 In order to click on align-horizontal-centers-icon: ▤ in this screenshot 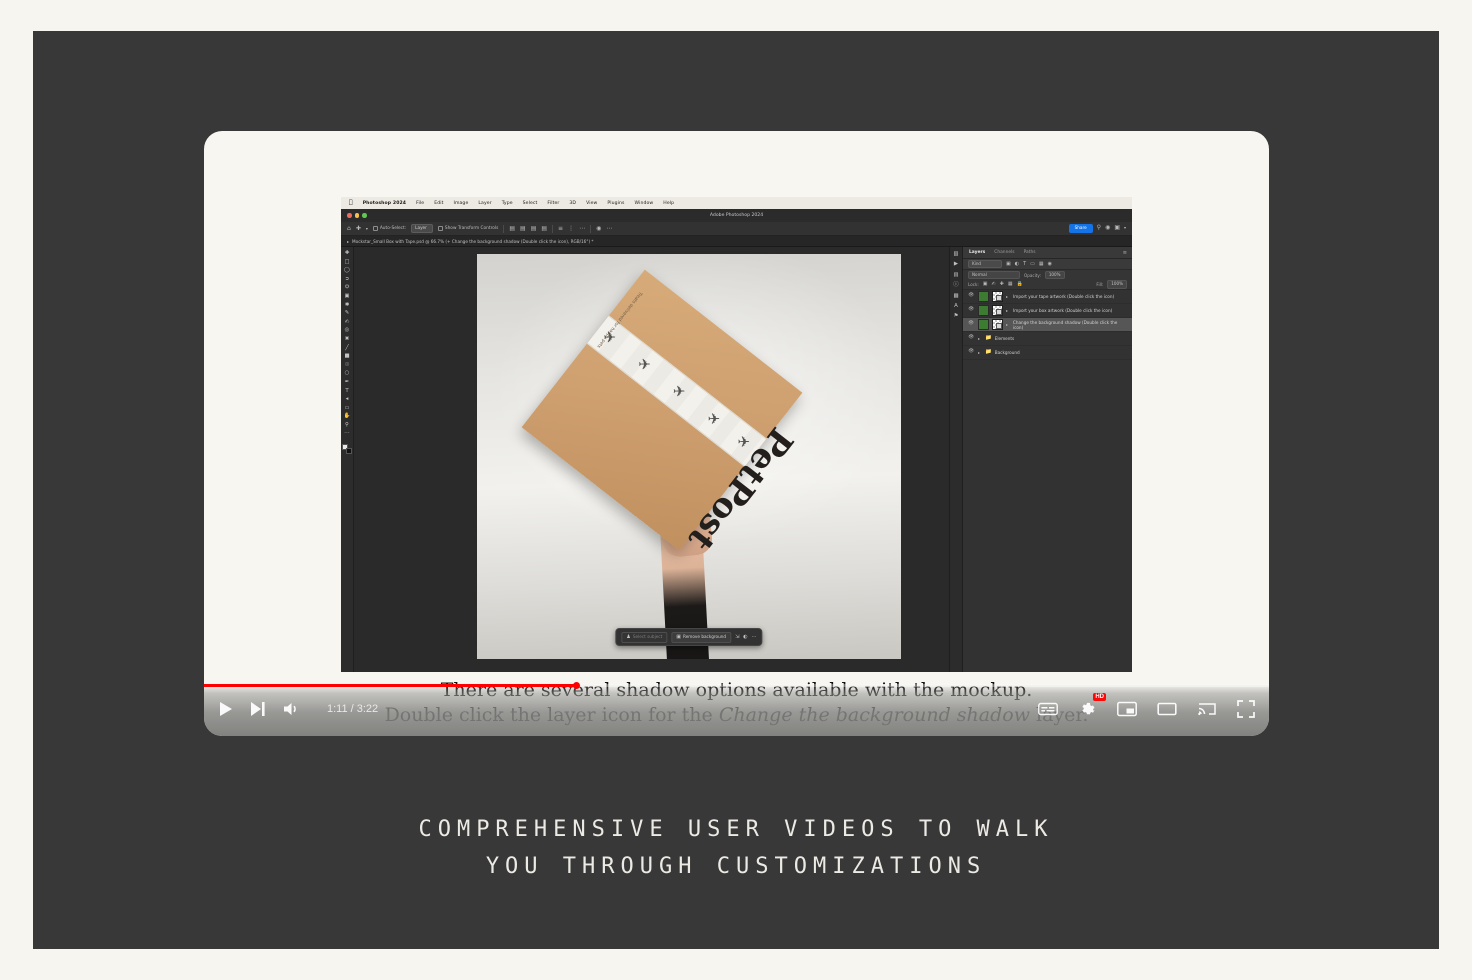, I will do `click(523, 228)`.